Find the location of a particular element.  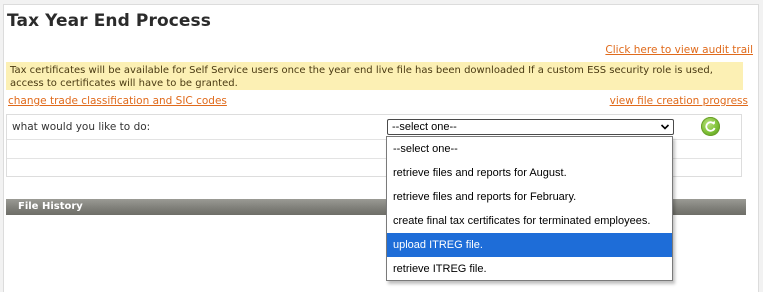

dropdown-option-february: retrieve files and reports for February. is located at coordinates (529, 197).